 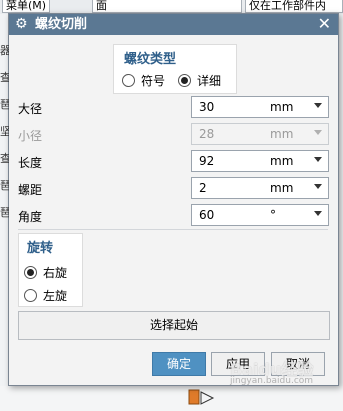 What do you see at coordinates (260, 107) in the screenshot?
I see `major-diameter-field: 30 mm` at bounding box center [260, 107].